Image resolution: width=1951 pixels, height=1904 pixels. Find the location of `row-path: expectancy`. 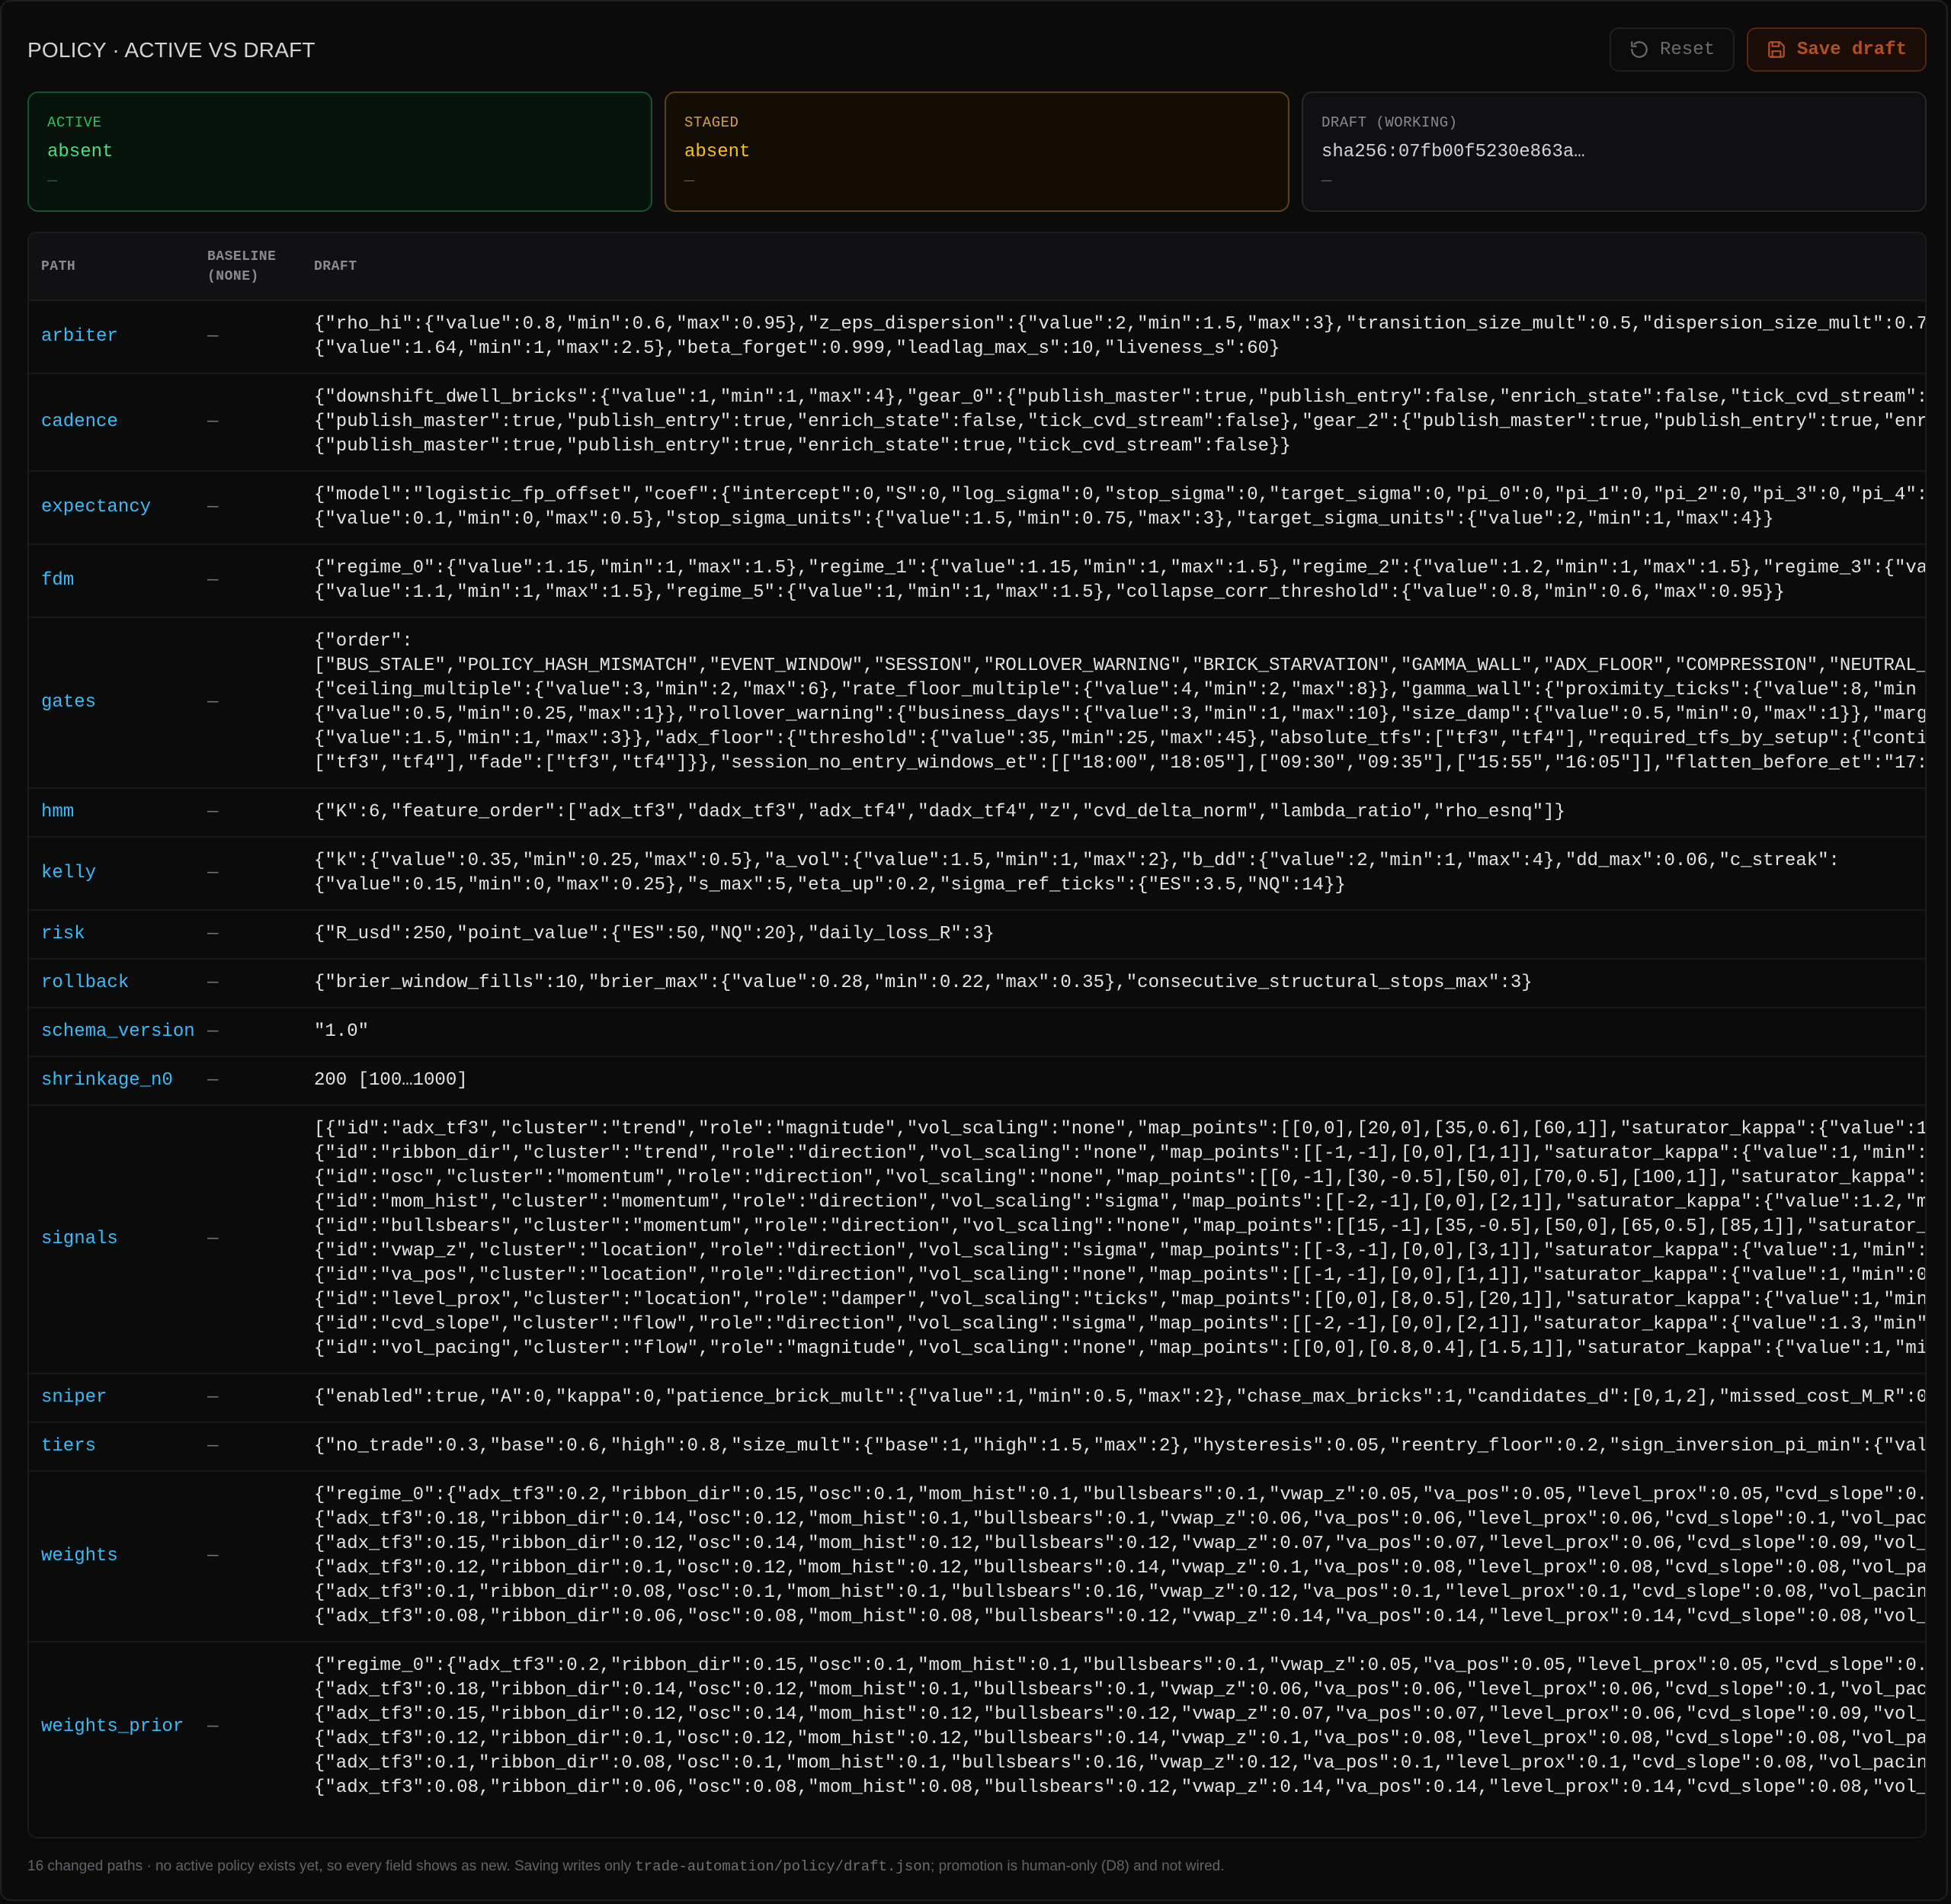

row-path: expectancy is located at coordinates (117, 508).